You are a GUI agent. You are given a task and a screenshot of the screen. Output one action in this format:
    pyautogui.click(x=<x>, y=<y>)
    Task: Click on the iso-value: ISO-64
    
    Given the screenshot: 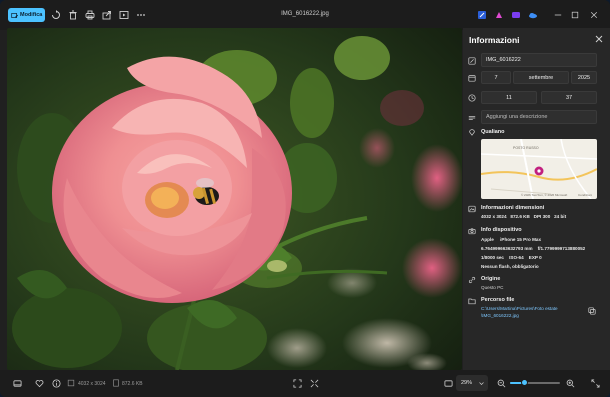 What is the action you would take?
    pyautogui.click(x=516, y=257)
    